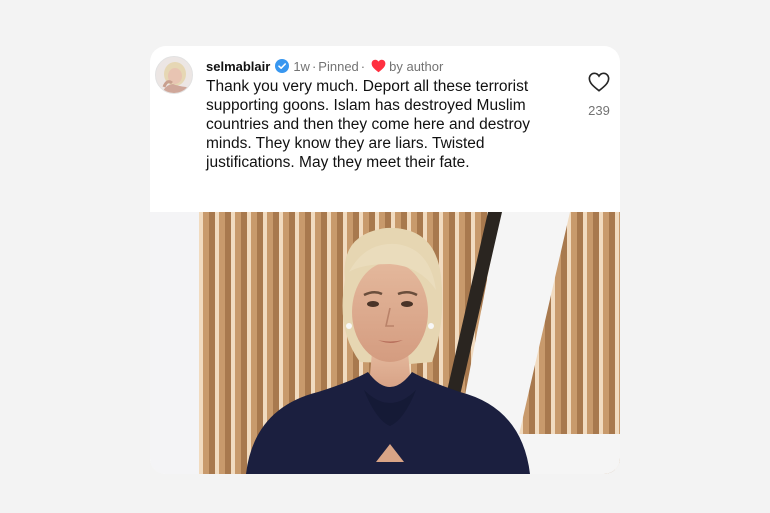 The height and width of the screenshot is (513, 770). Describe the element at coordinates (416, 66) in the screenshot. I see `by-author-label: by author` at that location.